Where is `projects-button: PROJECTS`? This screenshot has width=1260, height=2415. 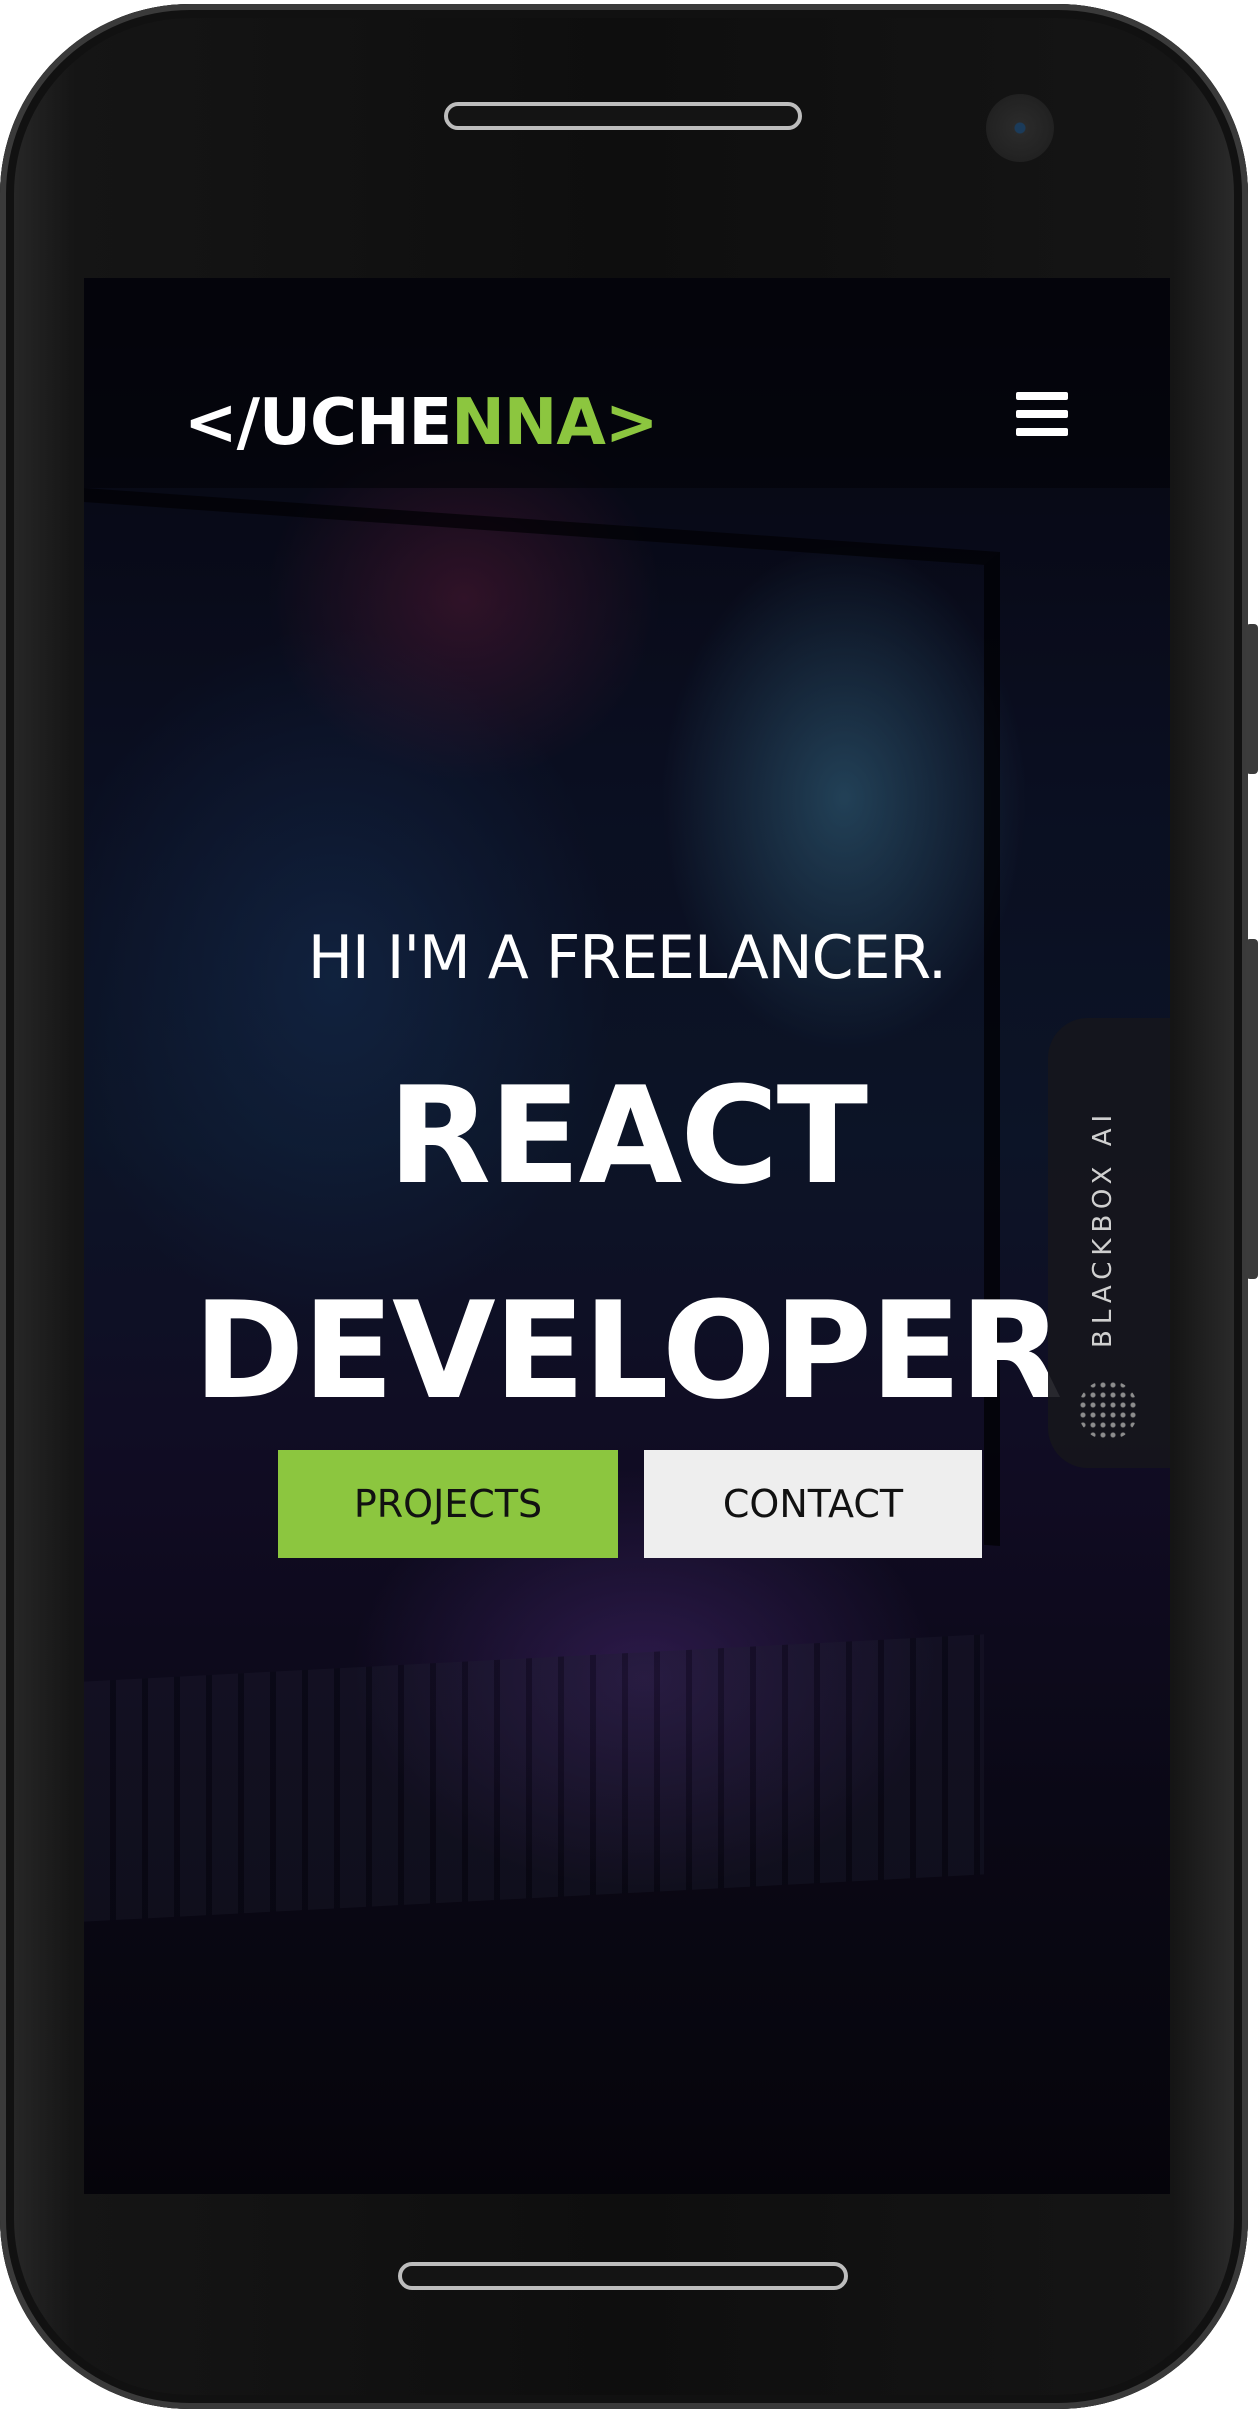 projects-button: PROJECTS is located at coordinates (448, 1504).